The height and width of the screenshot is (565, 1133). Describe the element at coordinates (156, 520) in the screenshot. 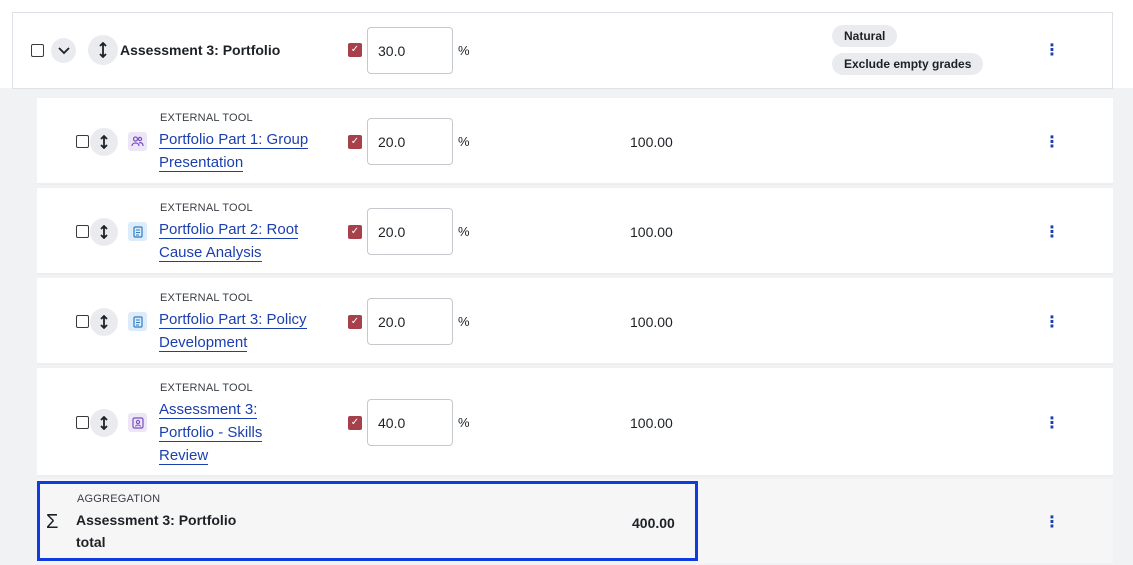

I see `aggregation-title-line: Assessment 3: Portfolio` at that location.